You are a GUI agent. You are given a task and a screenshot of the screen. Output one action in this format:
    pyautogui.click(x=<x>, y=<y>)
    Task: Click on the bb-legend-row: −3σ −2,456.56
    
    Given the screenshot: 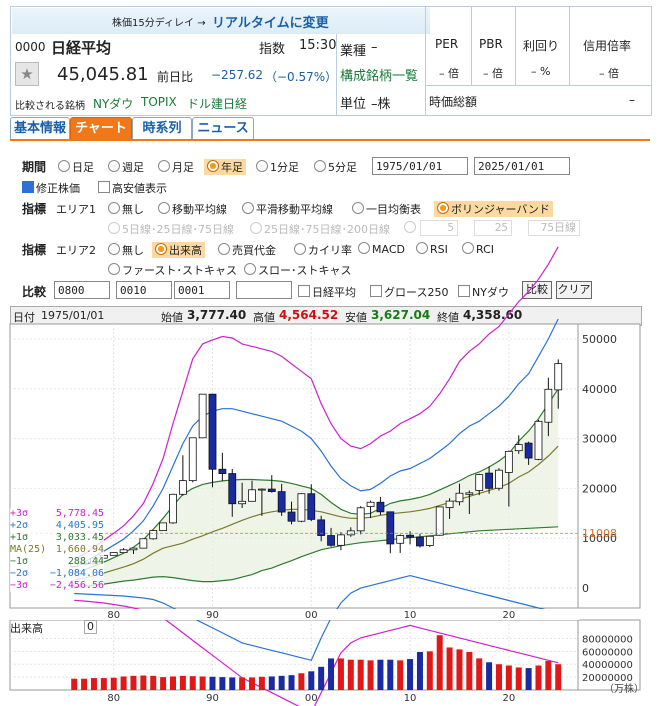 What is the action you would take?
    pyautogui.click(x=57, y=586)
    